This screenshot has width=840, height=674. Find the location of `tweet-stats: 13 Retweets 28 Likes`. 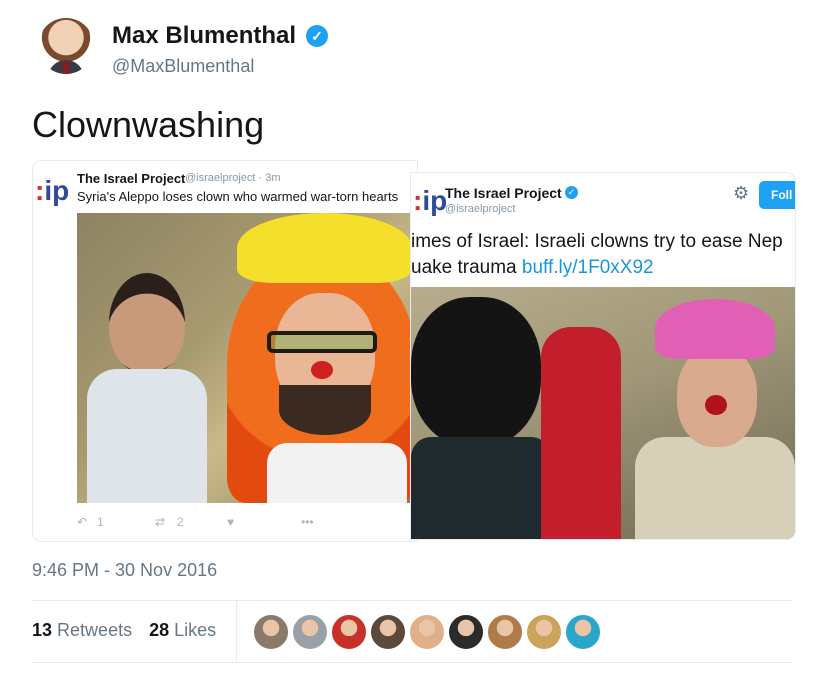

tweet-stats: 13 Retweets 28 Likes is located at coordinates (124, 630).